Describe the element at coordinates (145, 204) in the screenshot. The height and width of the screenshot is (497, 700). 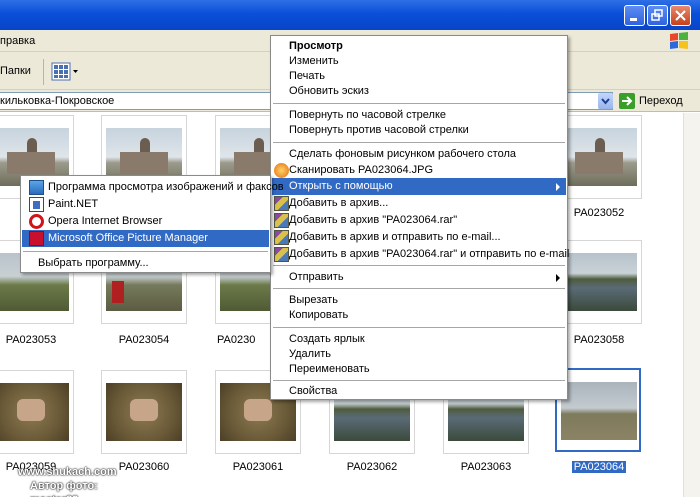
I see `submenu-item-paint-net: Paint.NET` at that location.